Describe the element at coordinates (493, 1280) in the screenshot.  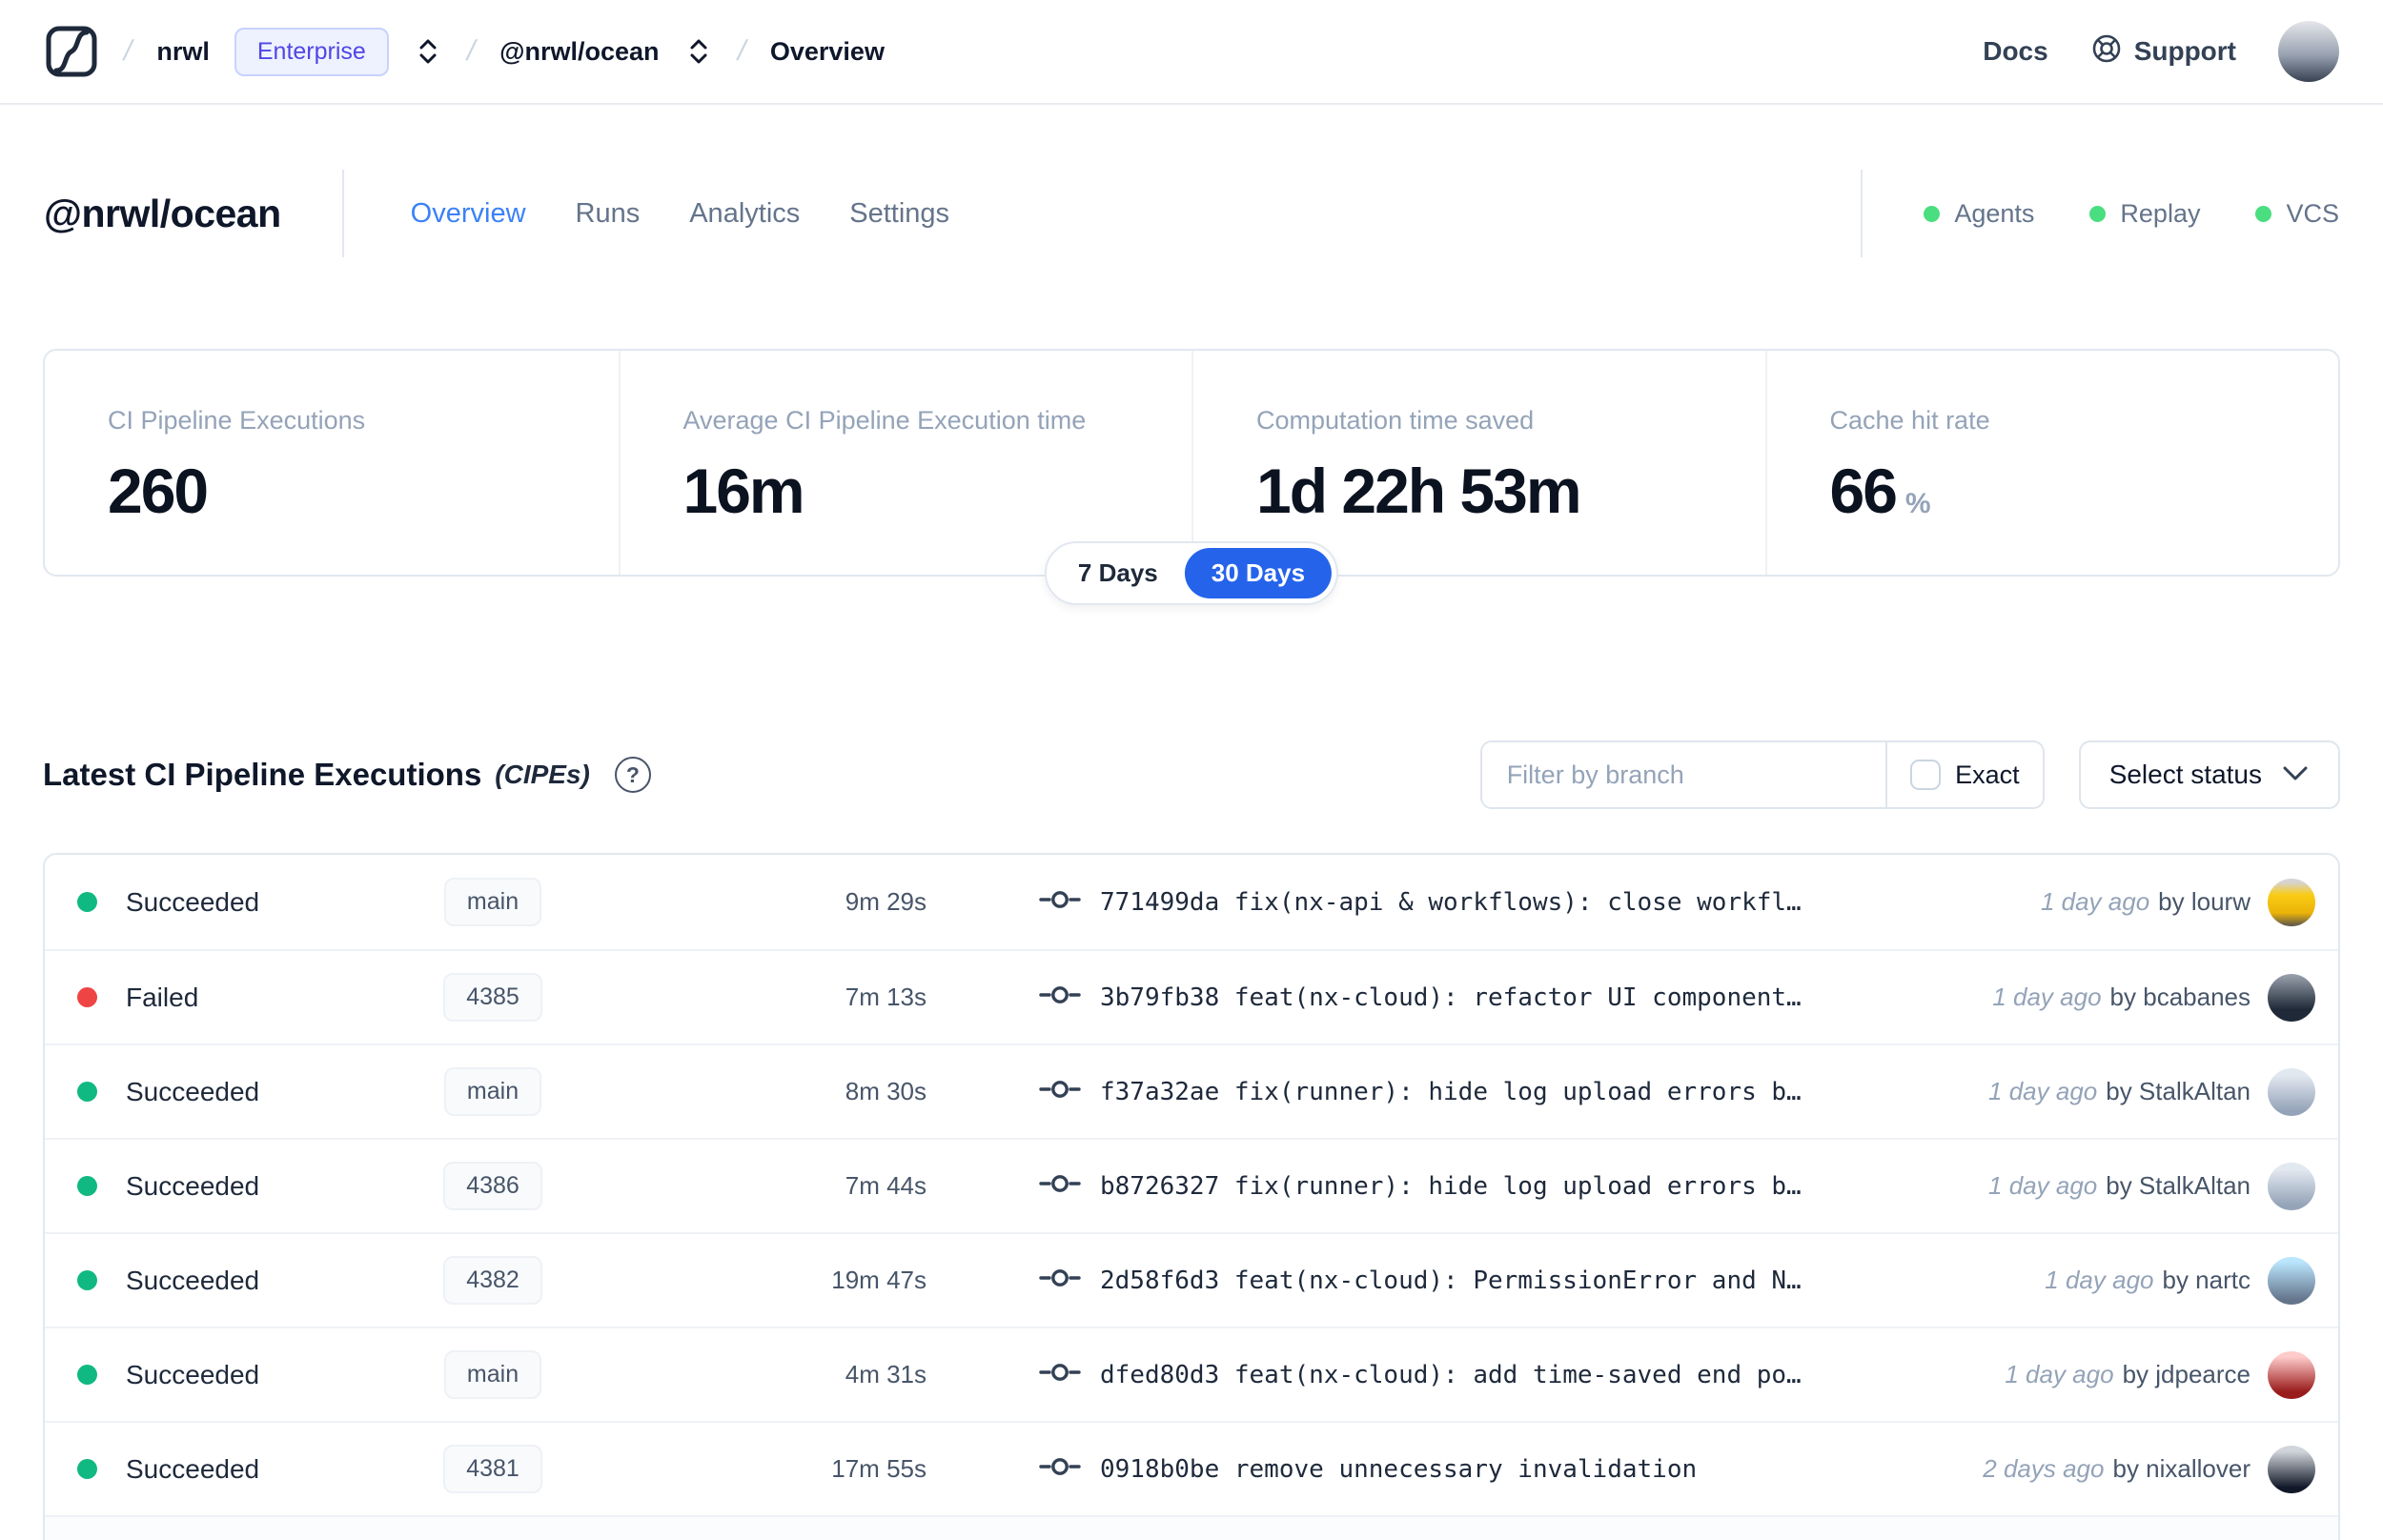
I see `branch-chip: 4382` at that location.